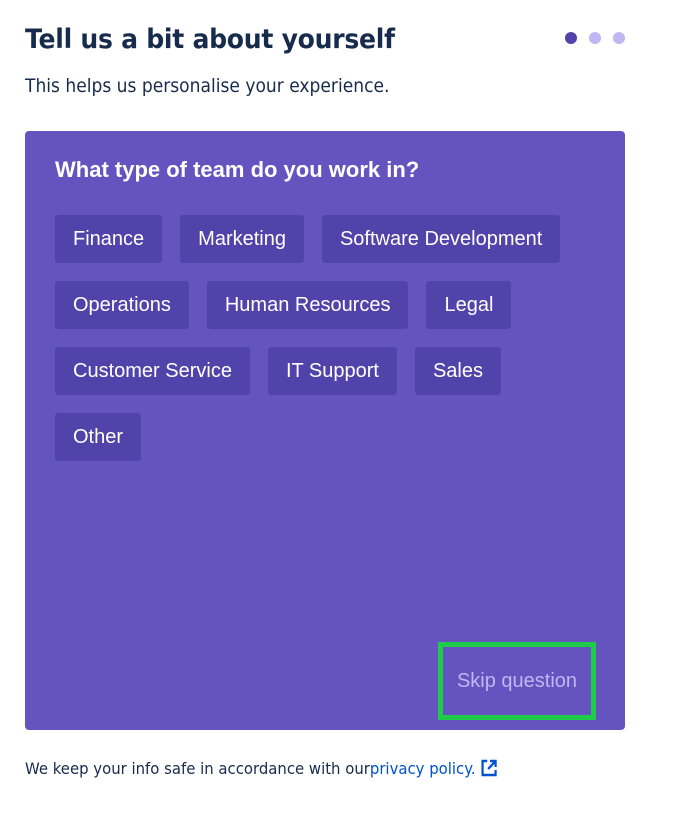 Image resolution: width=699 pixels, height=814 pixels. I want to click on privacy-policy-link: privacy policy., so click(423, 768).